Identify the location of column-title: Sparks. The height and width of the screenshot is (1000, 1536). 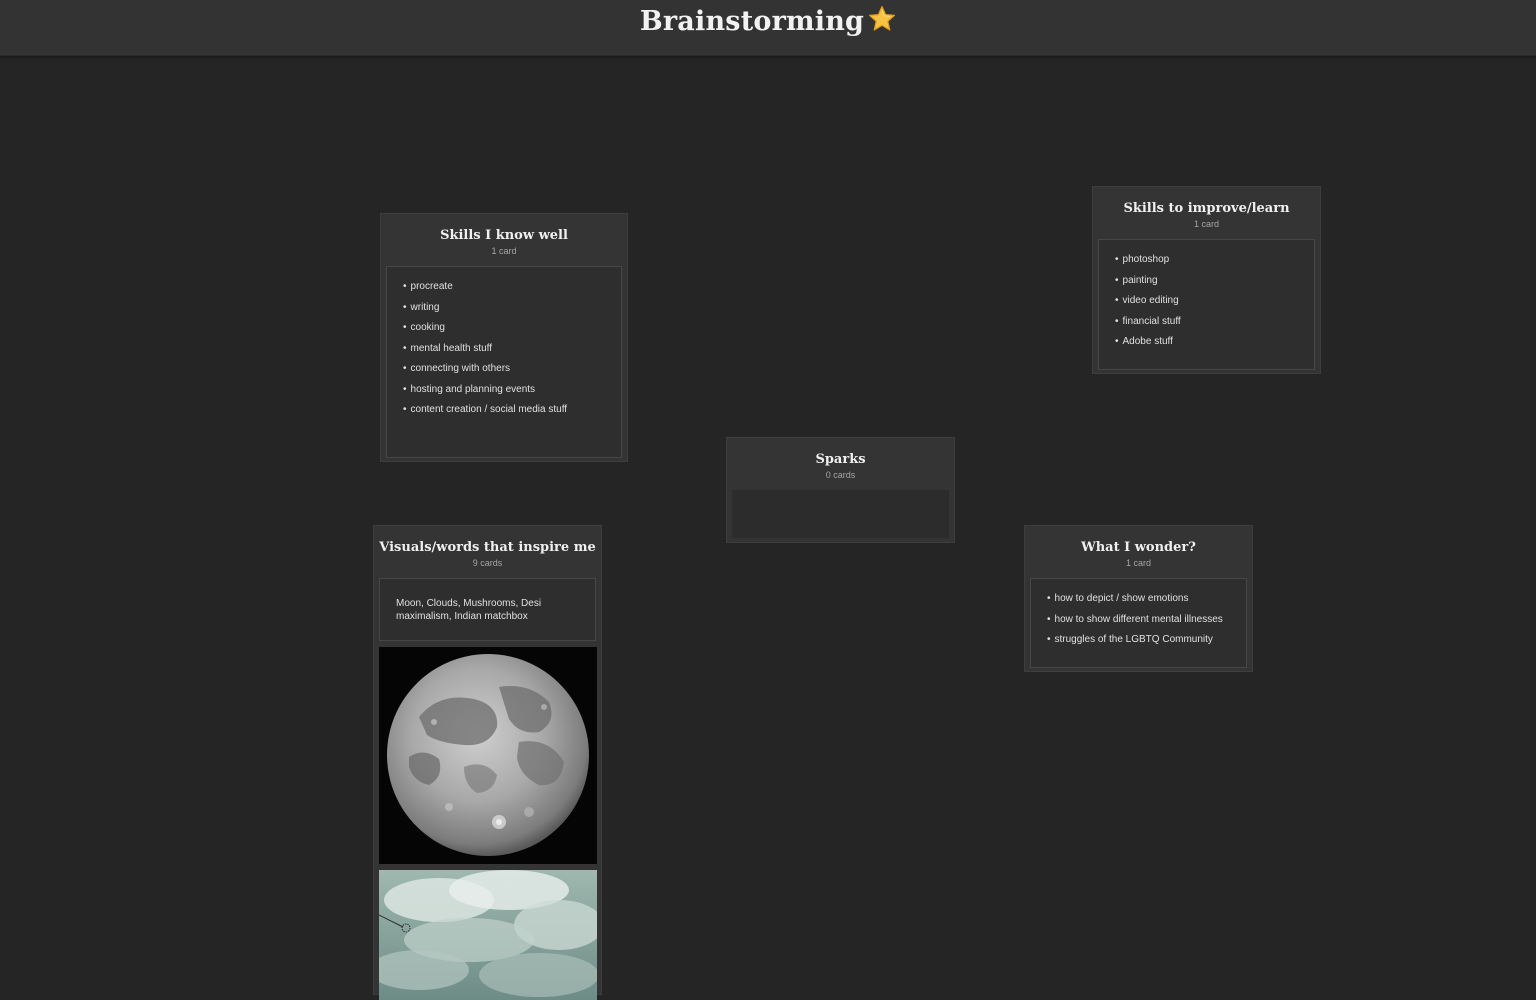
(840, 459).